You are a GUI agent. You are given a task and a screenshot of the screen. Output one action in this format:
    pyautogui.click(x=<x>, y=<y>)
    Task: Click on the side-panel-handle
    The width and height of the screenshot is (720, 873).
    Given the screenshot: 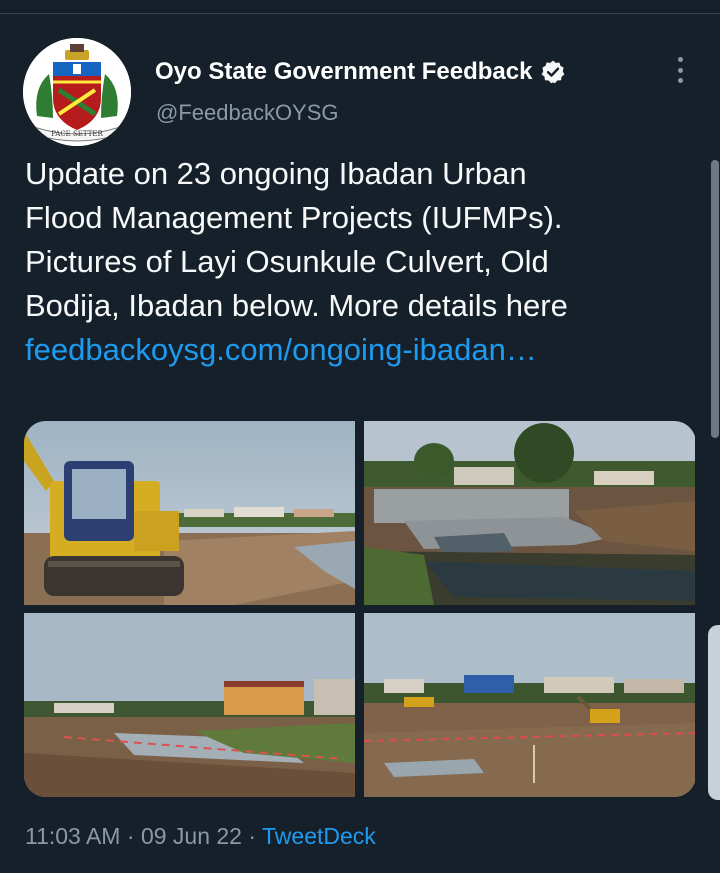 What is the action you would take?
    pyautogui.click(x=714, y=712)
    